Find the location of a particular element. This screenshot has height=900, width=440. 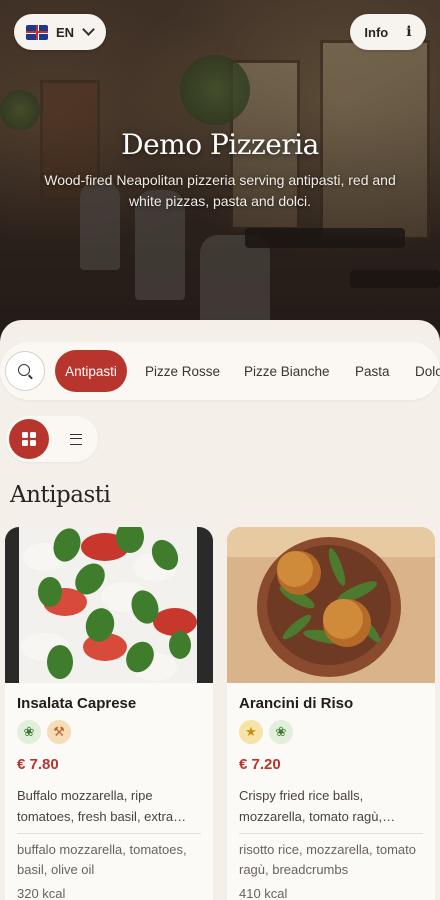

star-icon: ★ is located at coordinates (251, 732).